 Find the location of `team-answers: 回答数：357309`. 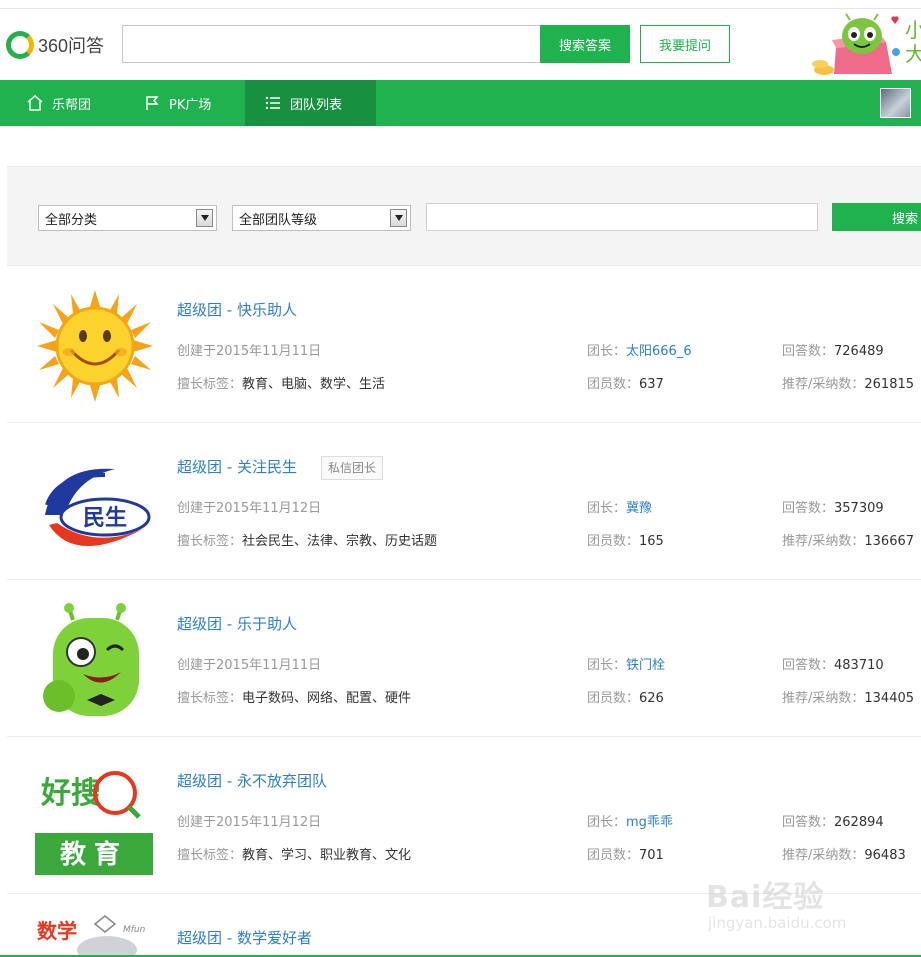

team-answers: 回答数：357309 is located at coordinates (833, 506).